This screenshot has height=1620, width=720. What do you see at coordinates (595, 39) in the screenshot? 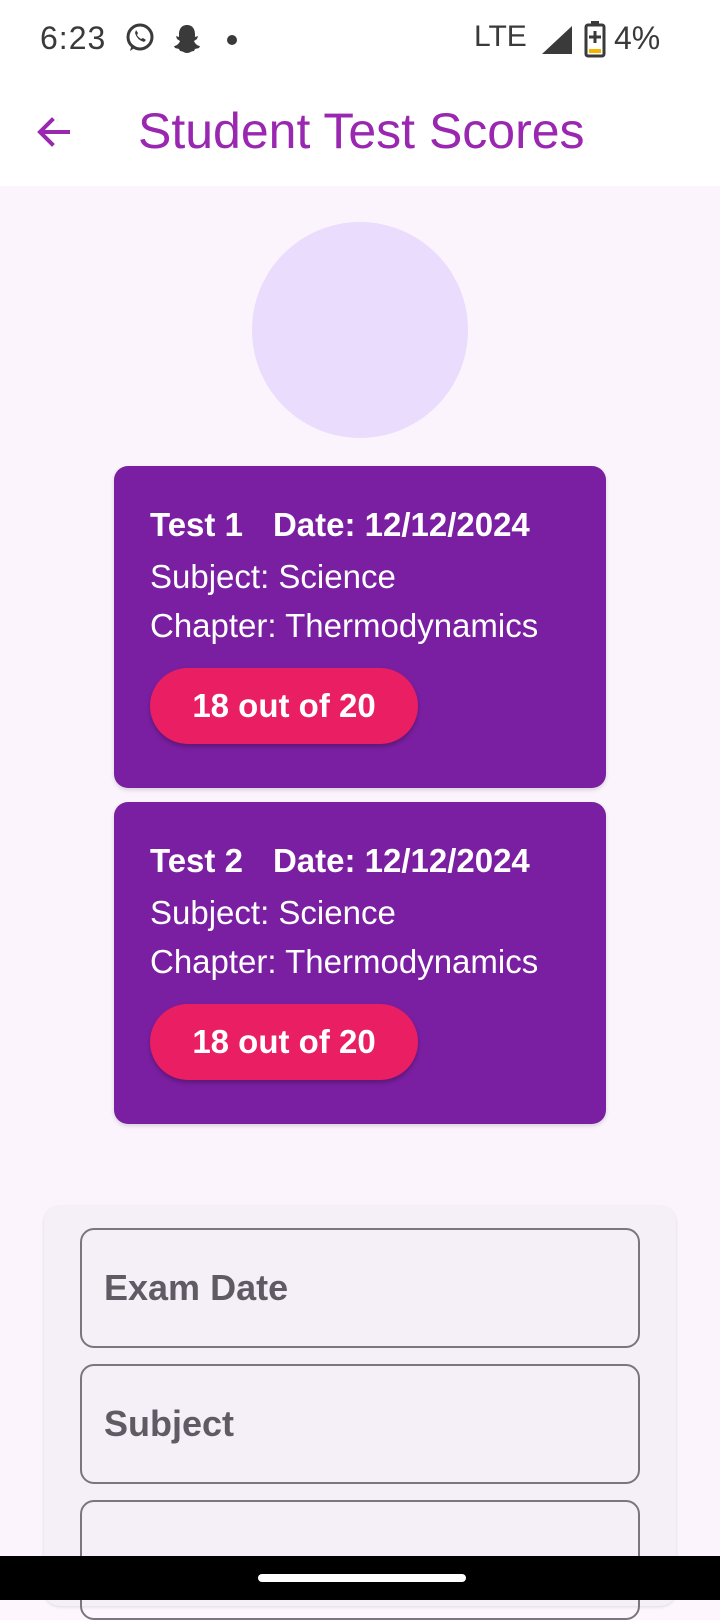
I see `battery-icon` at bounding box center [595, 39].